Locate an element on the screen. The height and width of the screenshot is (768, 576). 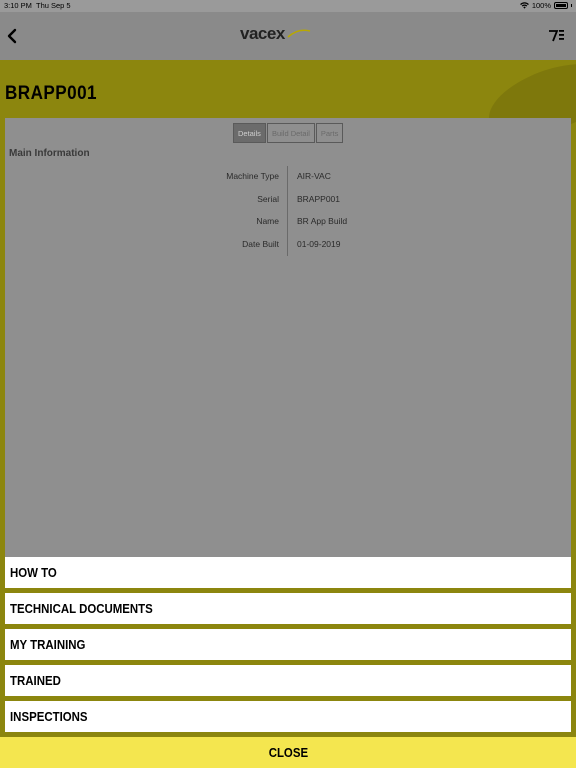
list-menu-button is located at coordinates (556, 36).